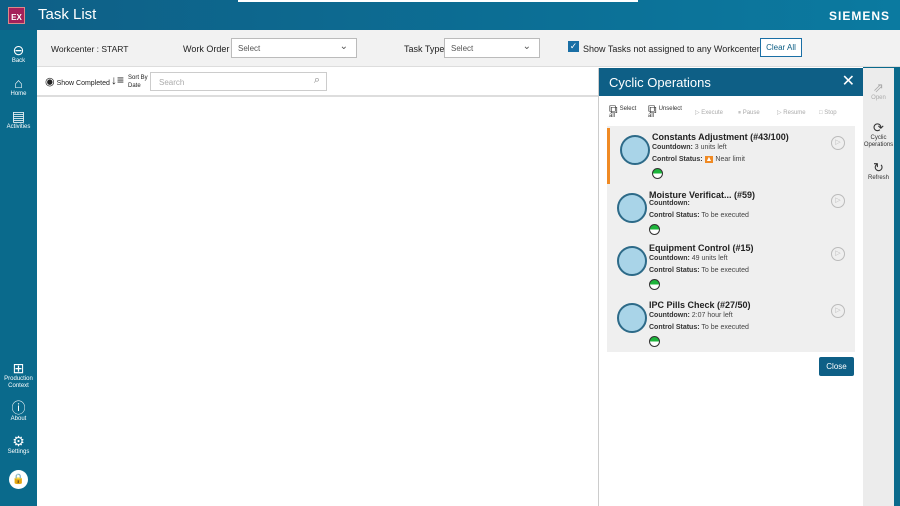  I want to click on search-icon: ⌕, so click(316, 80).